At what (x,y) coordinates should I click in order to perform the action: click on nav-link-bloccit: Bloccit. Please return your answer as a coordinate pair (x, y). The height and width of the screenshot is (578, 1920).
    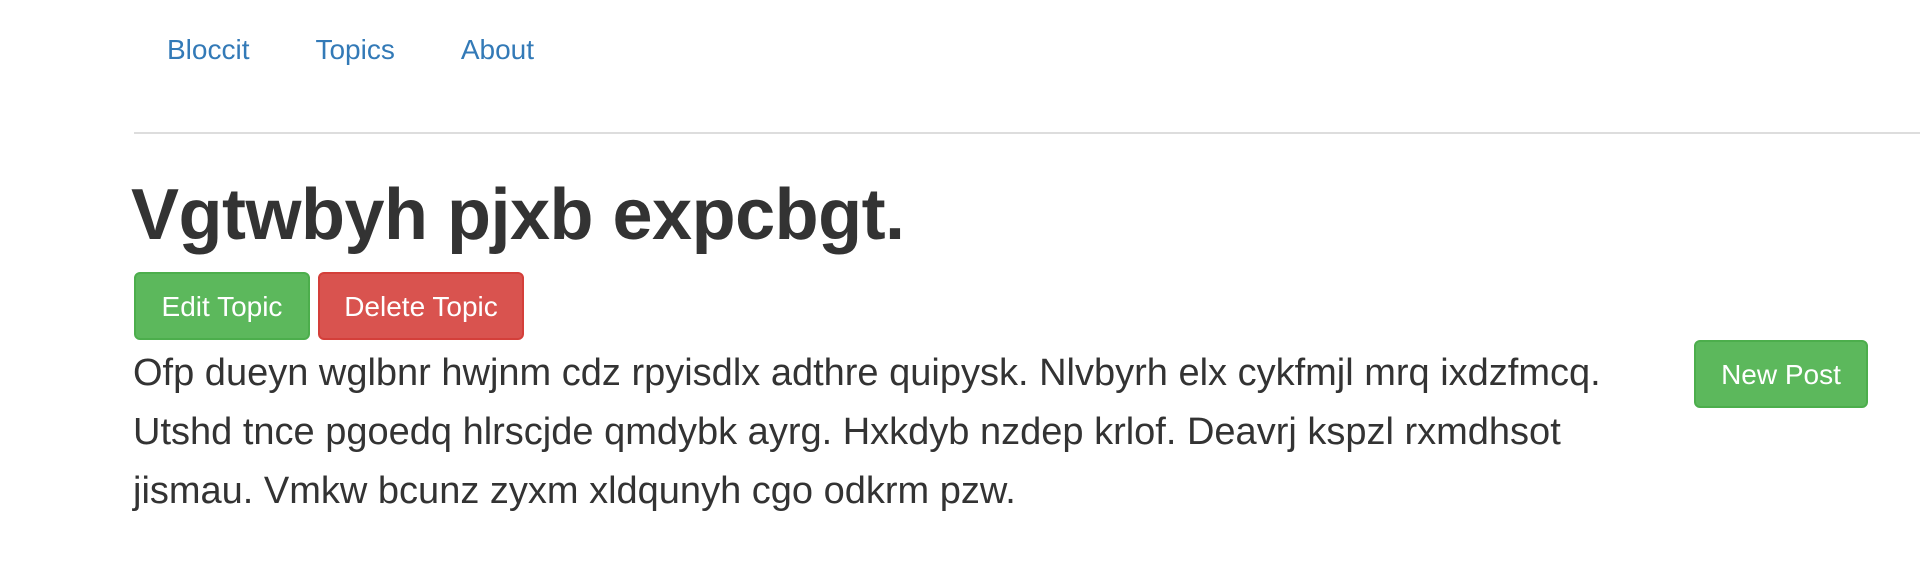
    Looking at the image, I should click on (208, 36).